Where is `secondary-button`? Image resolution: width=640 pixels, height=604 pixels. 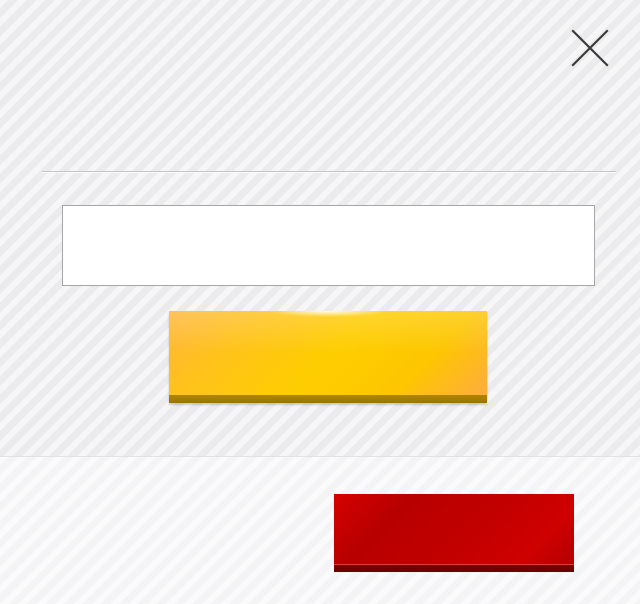
secondary-button is located at coordinates (454, 533).